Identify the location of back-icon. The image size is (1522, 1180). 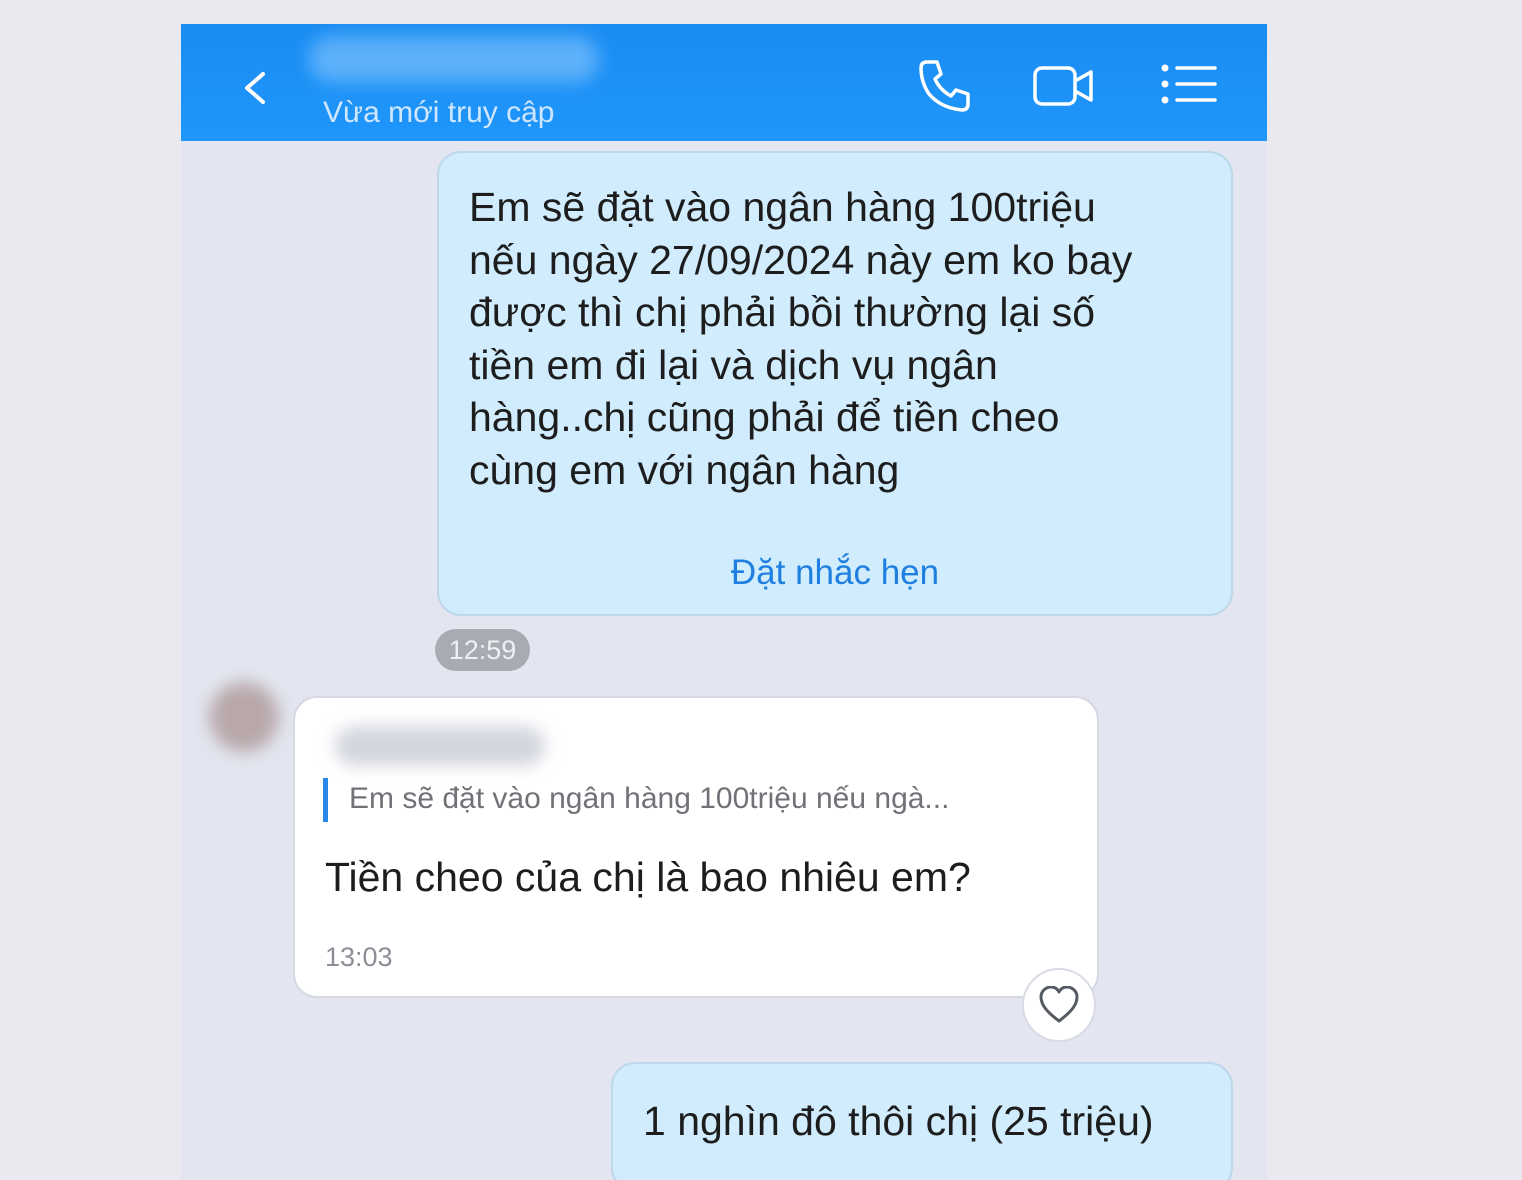
(257, 88).